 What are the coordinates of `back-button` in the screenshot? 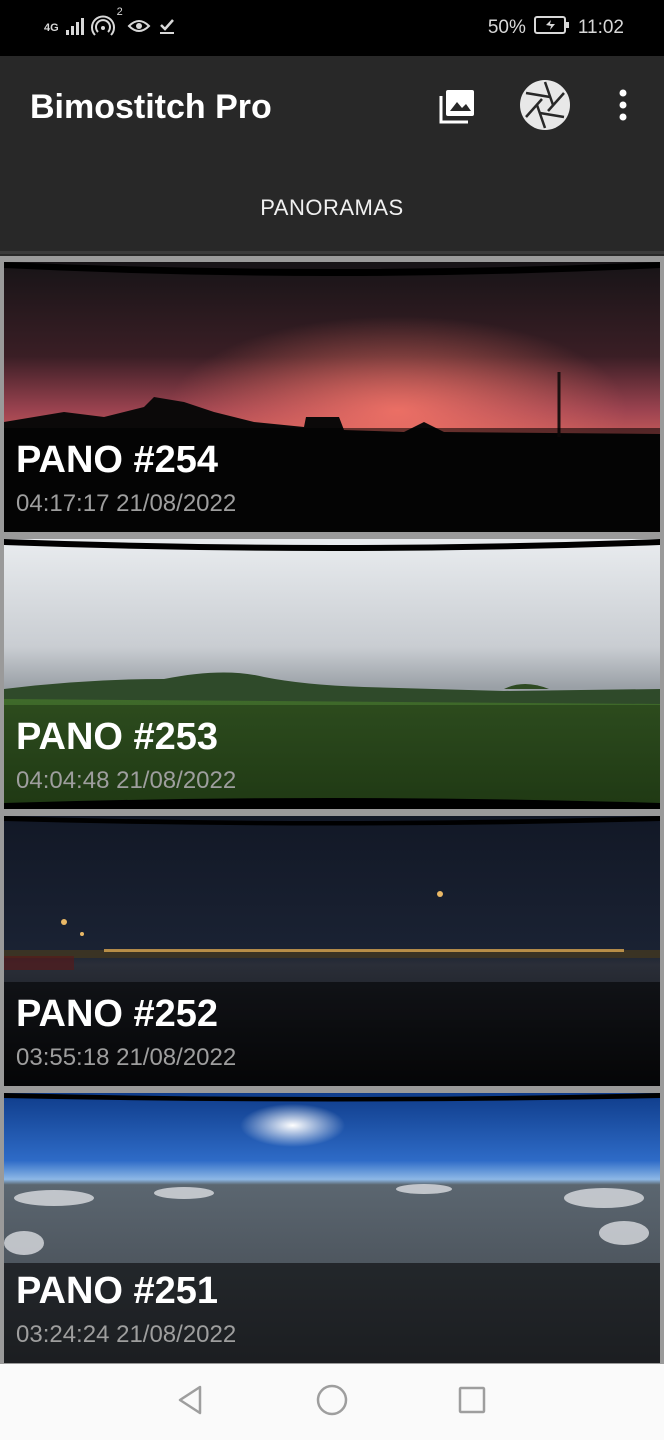 It's located at (190, 1402).